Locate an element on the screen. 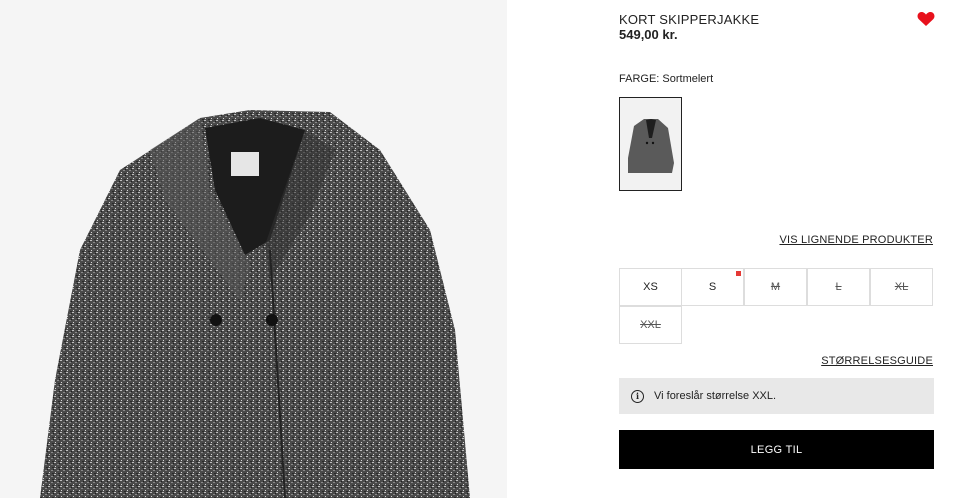 The width and height of the screenshot is (960, 498). size-option-l: L is located at coordinates (838, 287).